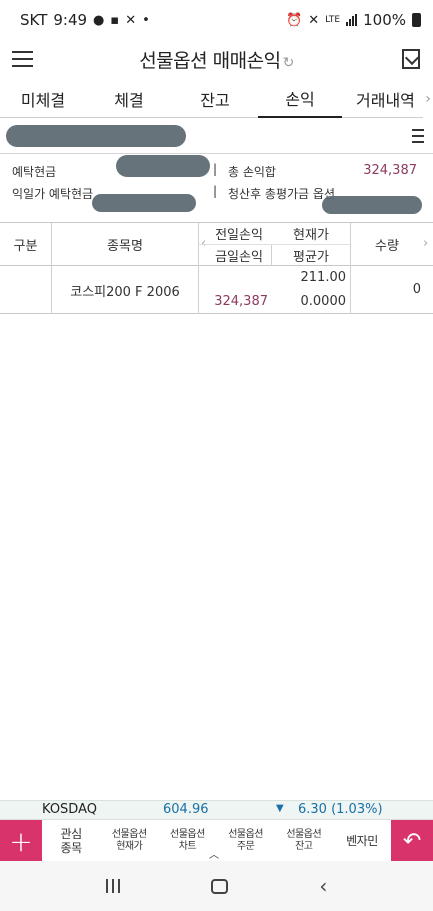 Image resolution: width=433 pixels, height=911 pixels. I want to click on ticker-name: KOSDAQ, so click(69, 809).